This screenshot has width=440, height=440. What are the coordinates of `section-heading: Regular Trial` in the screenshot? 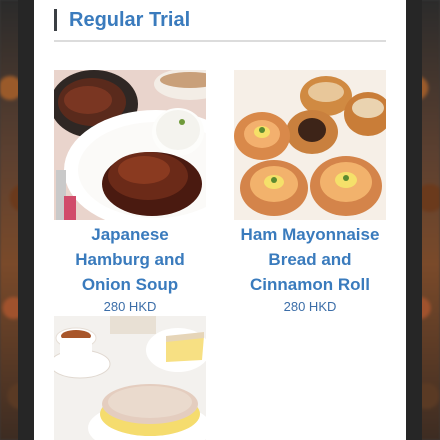 It's located at (122, 20).